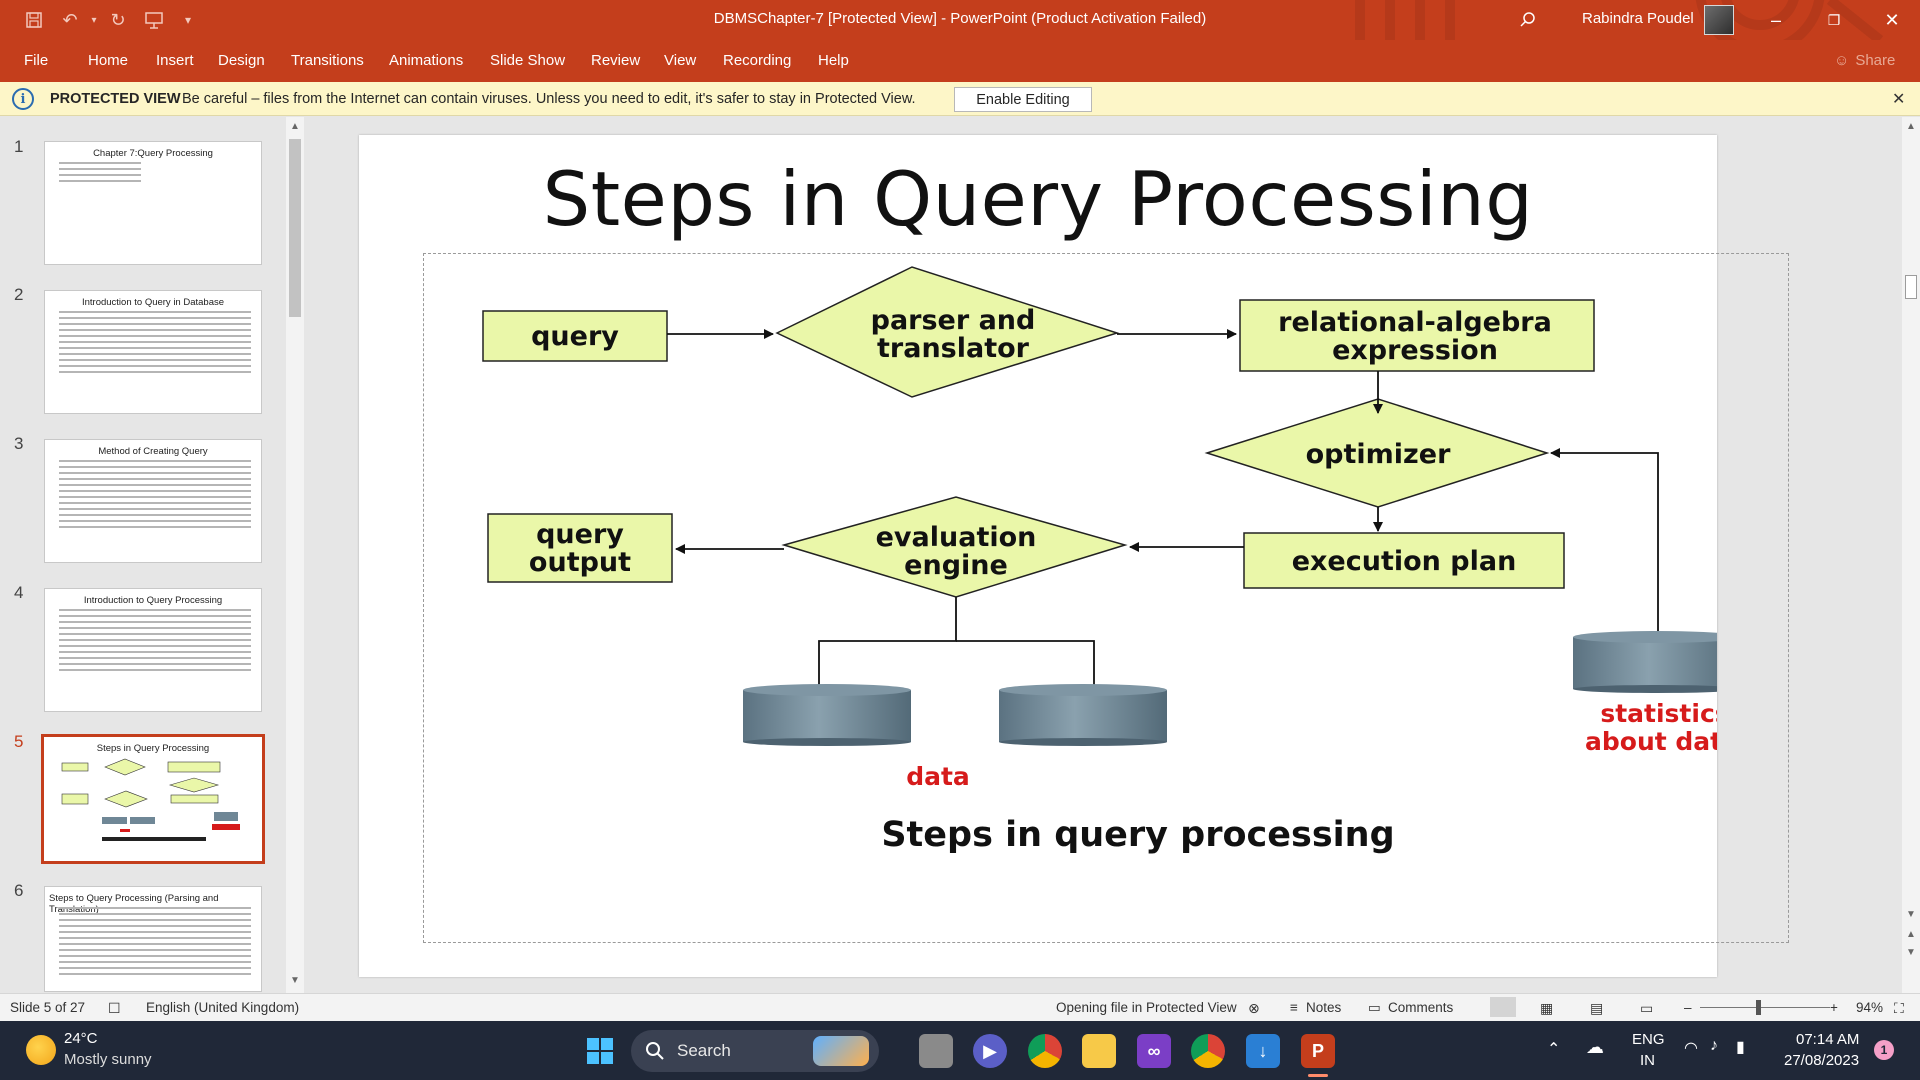 This screenshot has width=1920, height=1080. Describe the element at coordinates (175, 60) in the screenshot. I see `tab-insert: Insert` at that location.